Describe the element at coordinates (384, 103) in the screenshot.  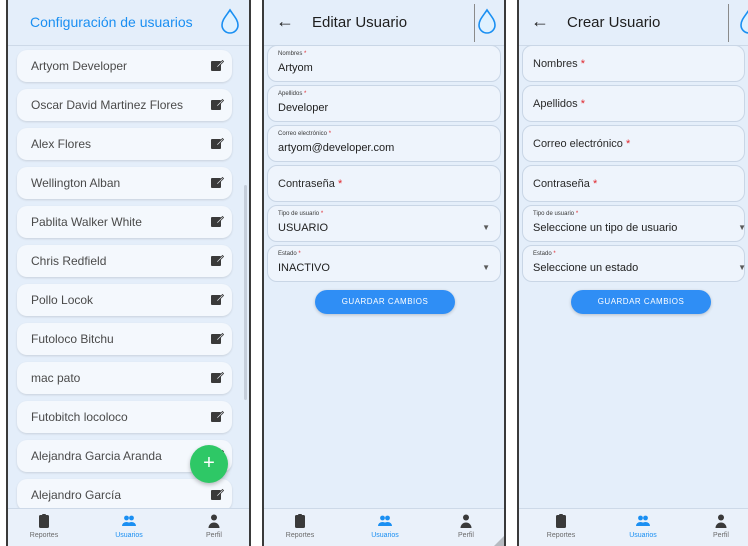
I see `apellidos-field: Apellidos * Developer` at that location.